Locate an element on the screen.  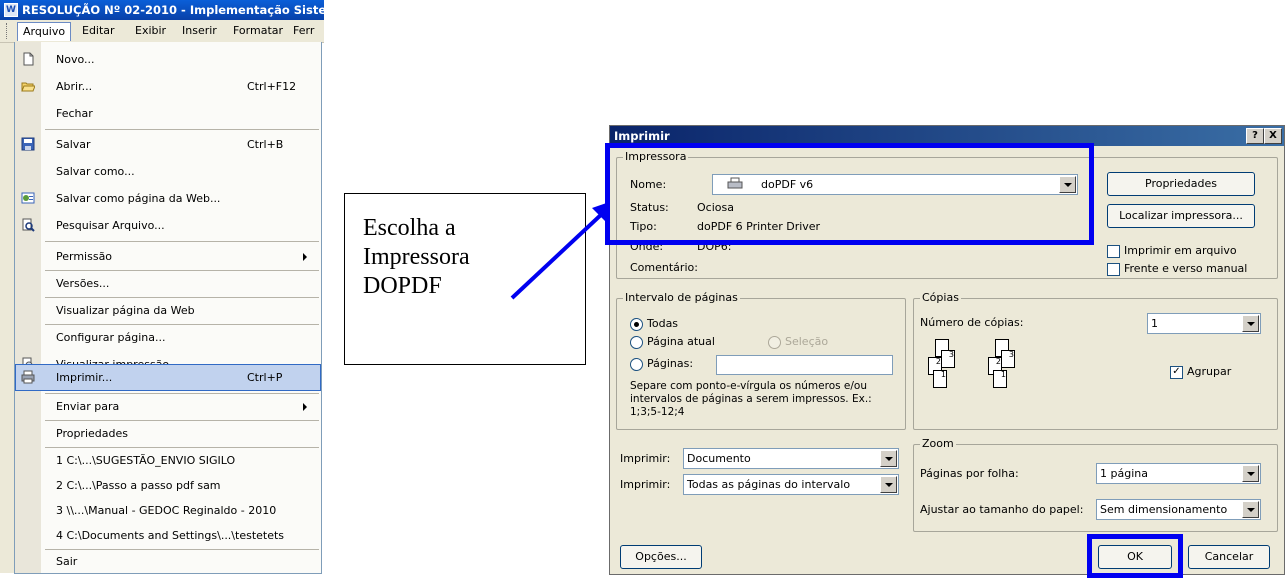
web-page-icon is located at coordinates (28, 198).